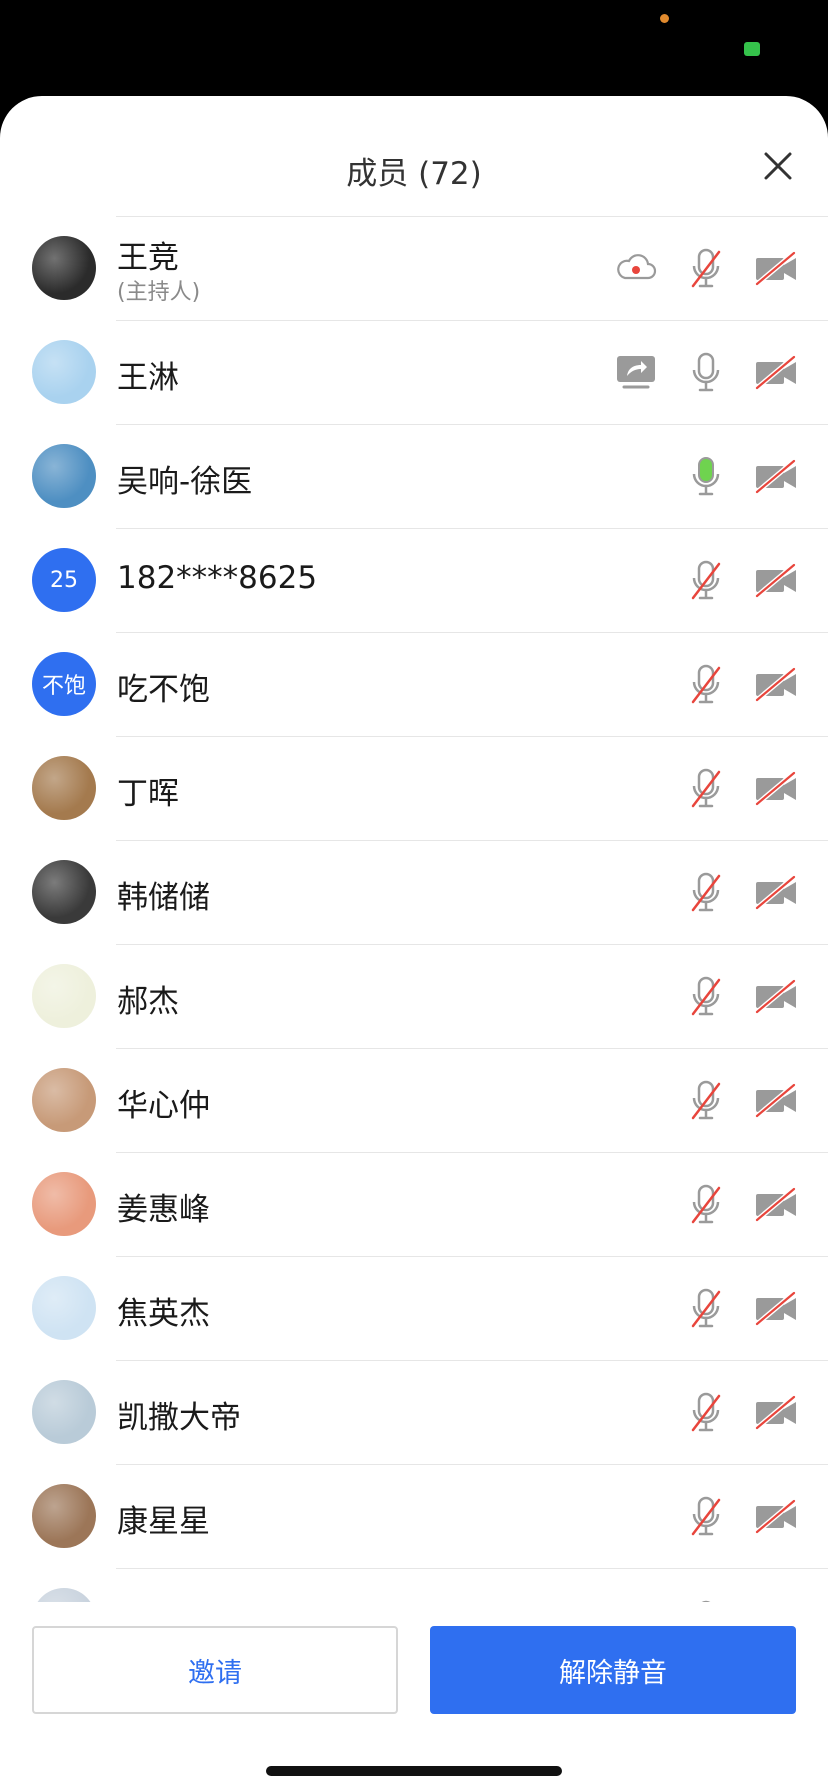 The image size is (828, 1792). Describe the element at coordinates (148, 1002) in the screenshot. I see `member-name: 郝杰` at that location.